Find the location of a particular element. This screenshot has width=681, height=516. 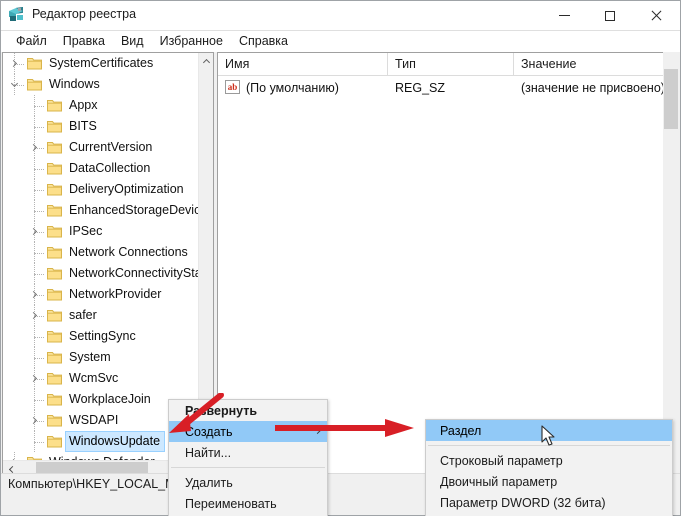

tree-item-currentversion: CurrentVersion is located at coordinates (101, 147).